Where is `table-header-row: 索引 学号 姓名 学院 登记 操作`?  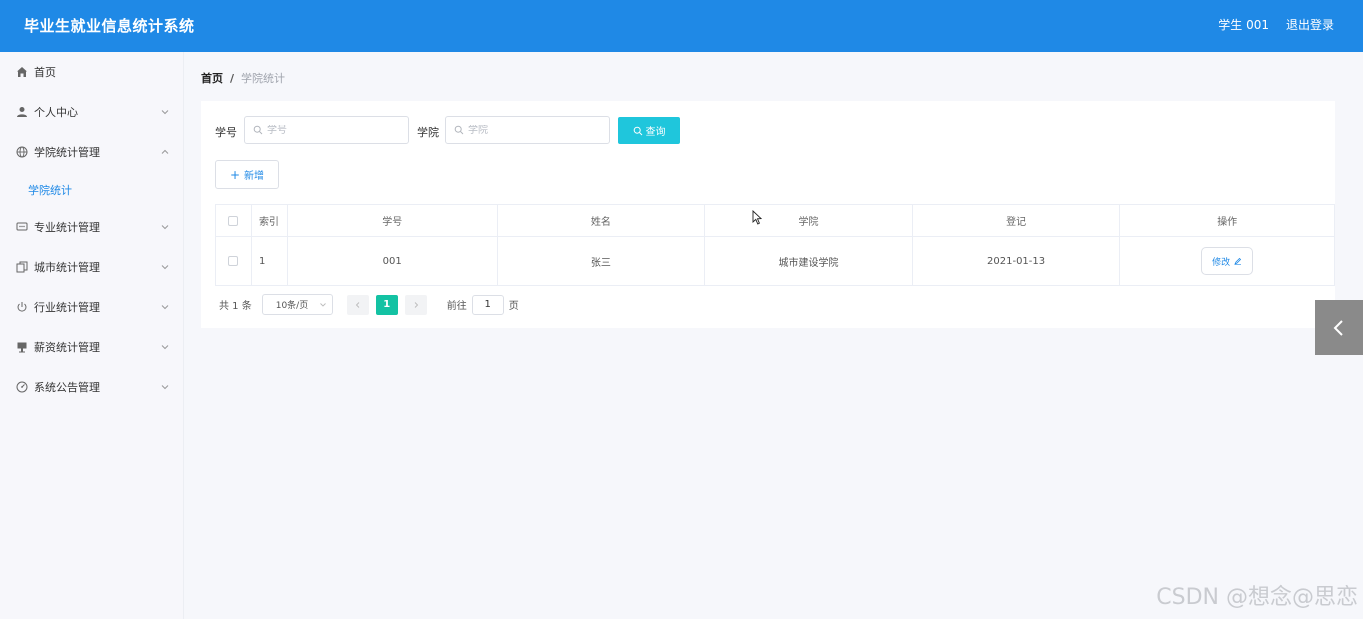 table-header-row: 索引 学号 姓名 学院 登记 操作 is located at coordinates (775, 221).